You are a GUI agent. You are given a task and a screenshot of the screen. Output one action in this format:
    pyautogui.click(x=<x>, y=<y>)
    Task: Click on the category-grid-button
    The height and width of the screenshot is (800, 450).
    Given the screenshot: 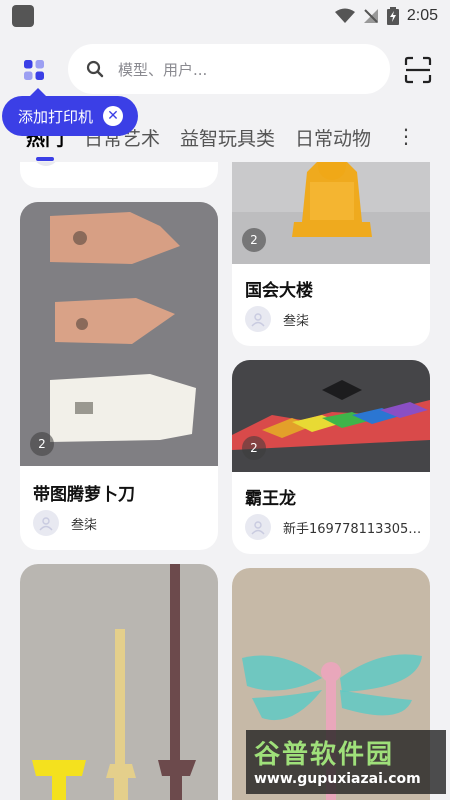 What is the action you would take?
    pyautogui.click(x=34, y=70)
    